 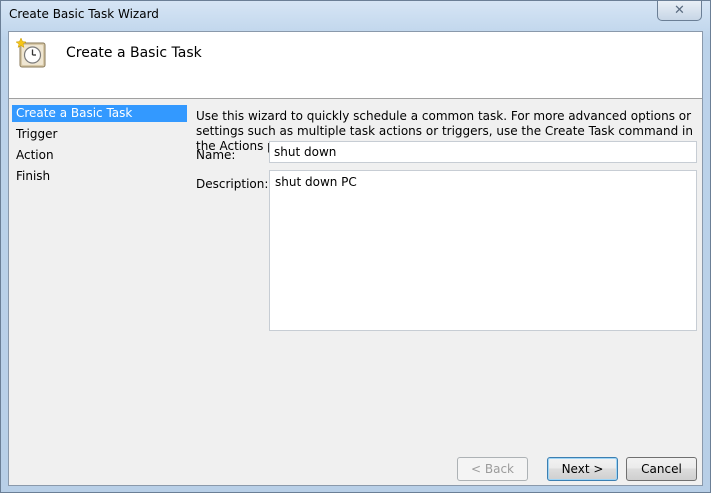 I want to click on page-title: Create a Basic Task, so click(x=134, y=53).